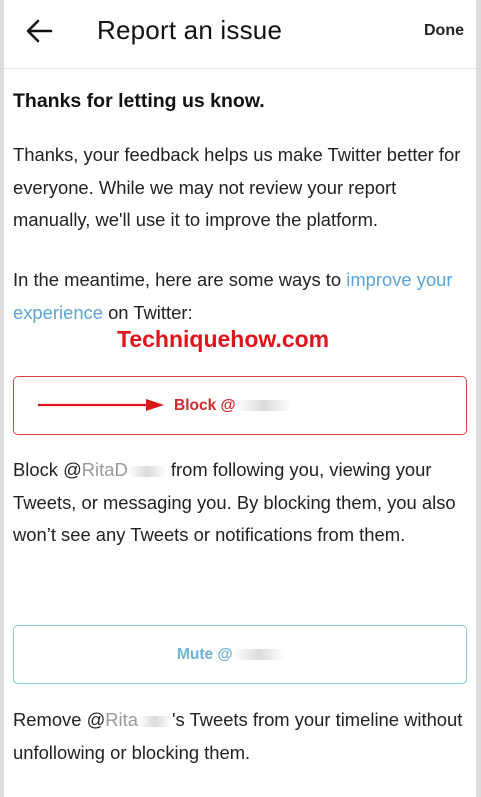 Image resolution: width=481 pixels, height=797 pixels. I want to click on block-button-label: Block @, so click(233, 406).